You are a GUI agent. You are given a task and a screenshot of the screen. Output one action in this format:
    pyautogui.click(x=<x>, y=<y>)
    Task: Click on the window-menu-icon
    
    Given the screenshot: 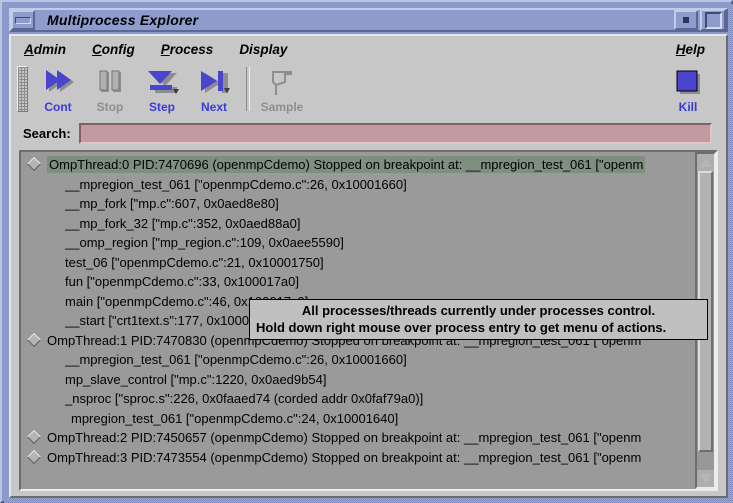 What is the action you would take?
    pyautogui.click(x=23, y=20)
    